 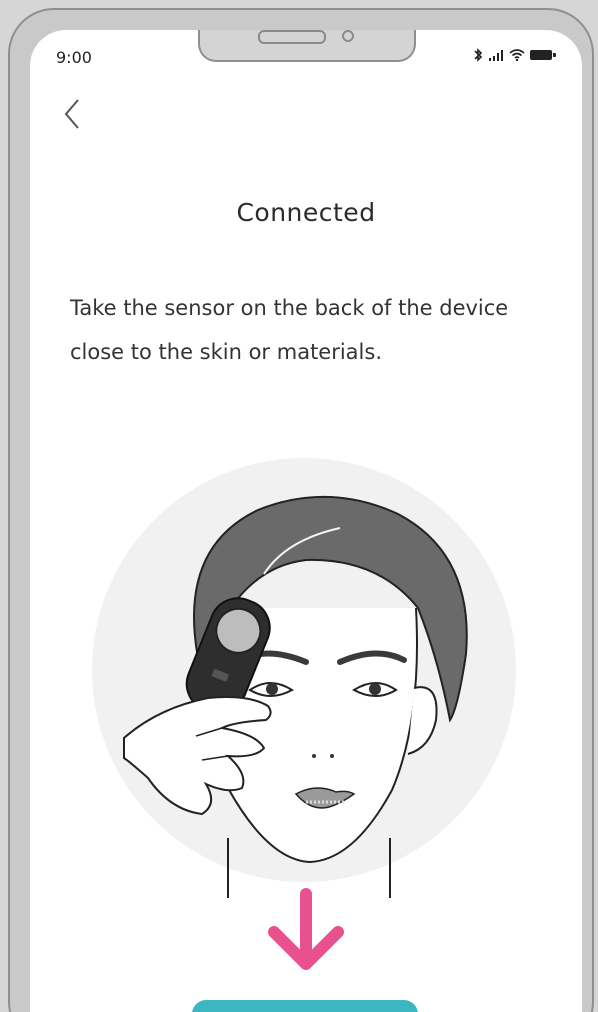 I want to click on nostril-right, so click(x=332, y=756).